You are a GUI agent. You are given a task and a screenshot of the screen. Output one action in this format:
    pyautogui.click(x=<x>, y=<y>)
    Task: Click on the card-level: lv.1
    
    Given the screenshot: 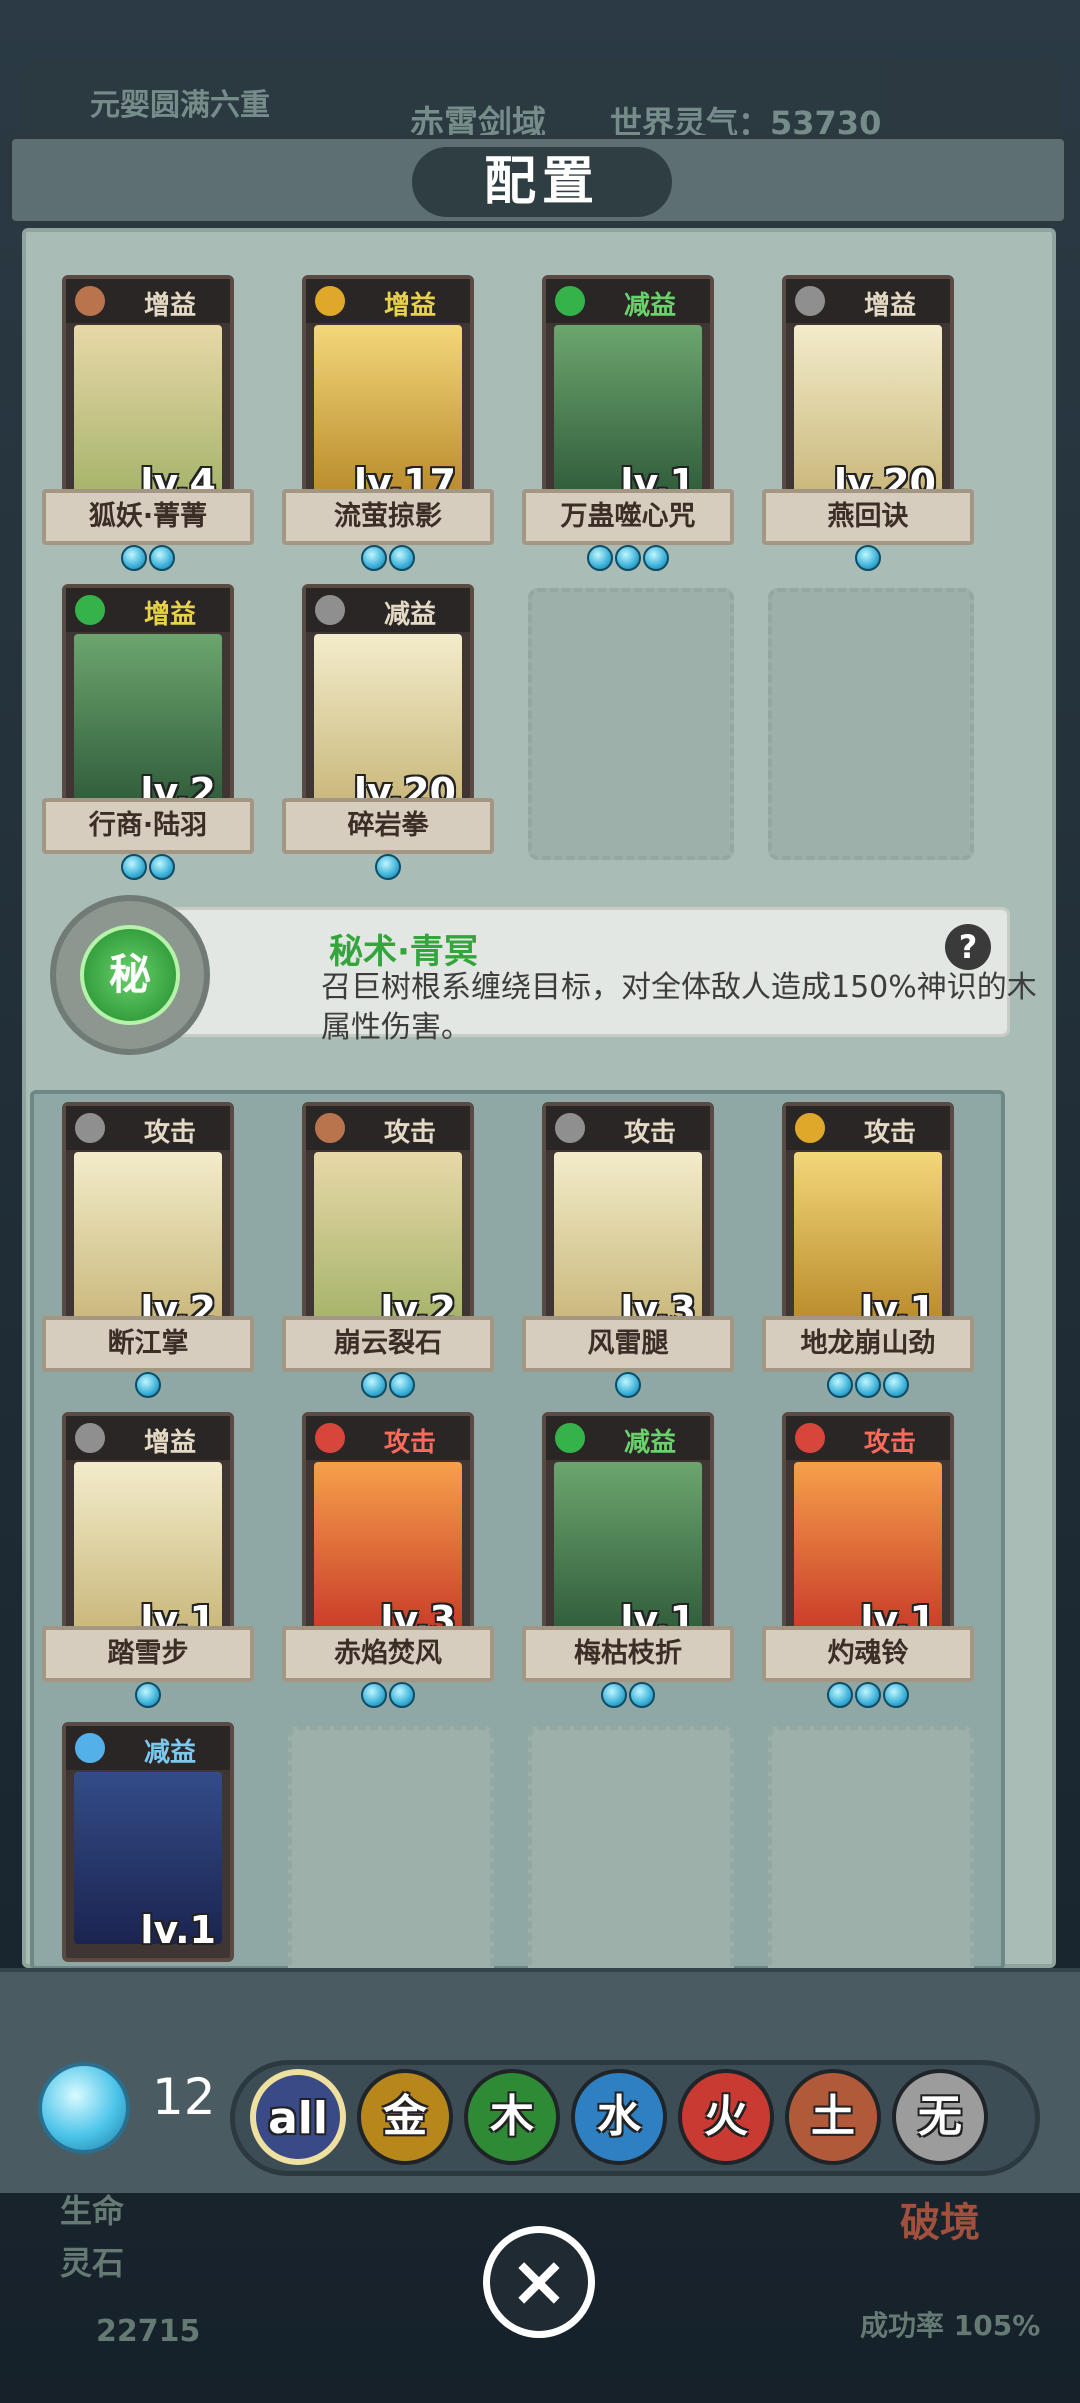 What is the action you would take?
    pyautogui.click(x=178, y=1930)
    